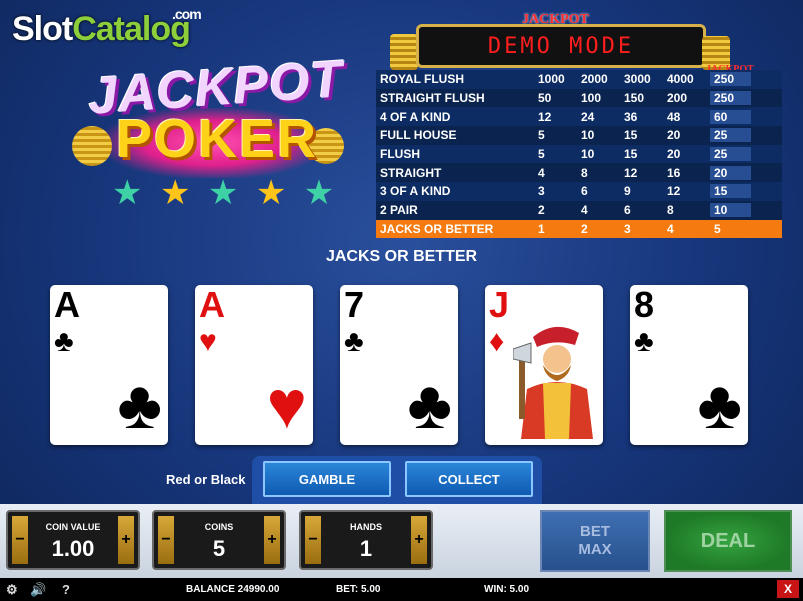  I want to click on coin-value-plus-button: +, so click(126, 540).